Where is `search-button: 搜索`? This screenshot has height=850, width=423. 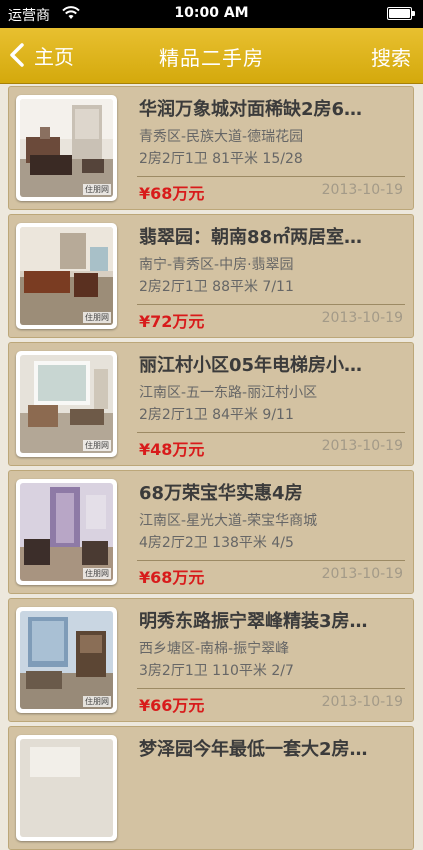 search-button: 搜索 is located at coordinates (391, 56).